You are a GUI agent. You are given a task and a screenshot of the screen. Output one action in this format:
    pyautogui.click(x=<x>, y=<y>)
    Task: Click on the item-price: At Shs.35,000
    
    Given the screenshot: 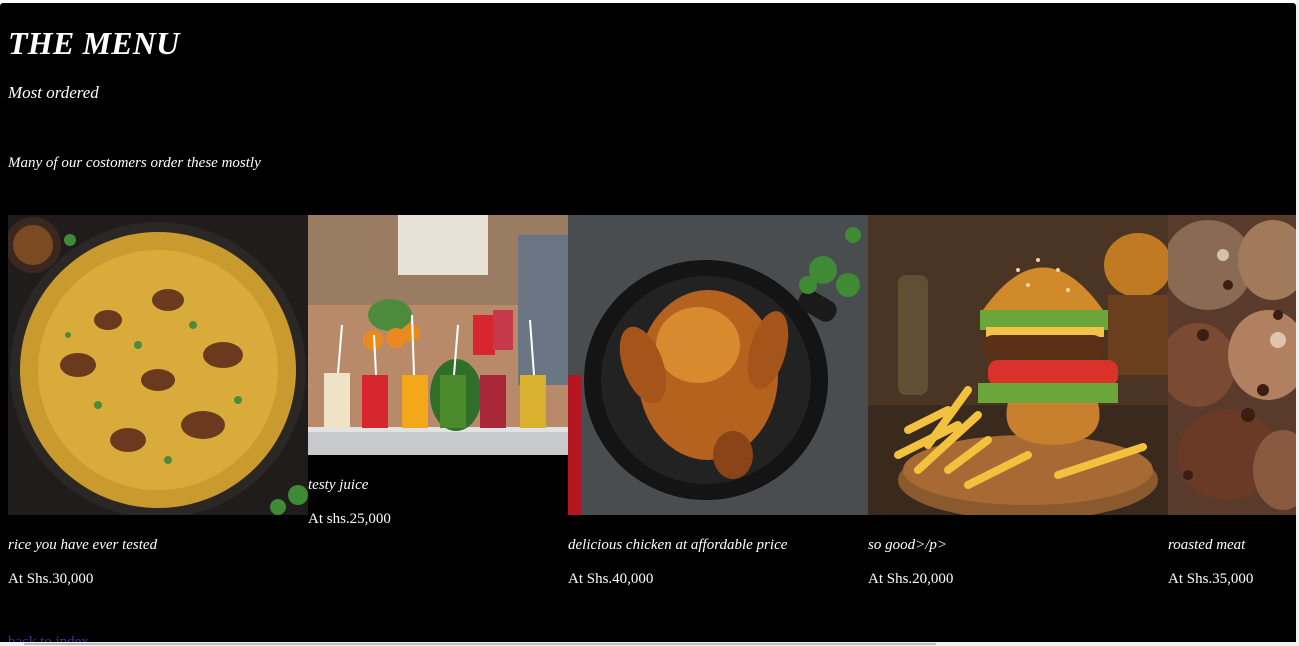 What is the action you would take?
    pyautogui.click(x=1211, y=579)
    